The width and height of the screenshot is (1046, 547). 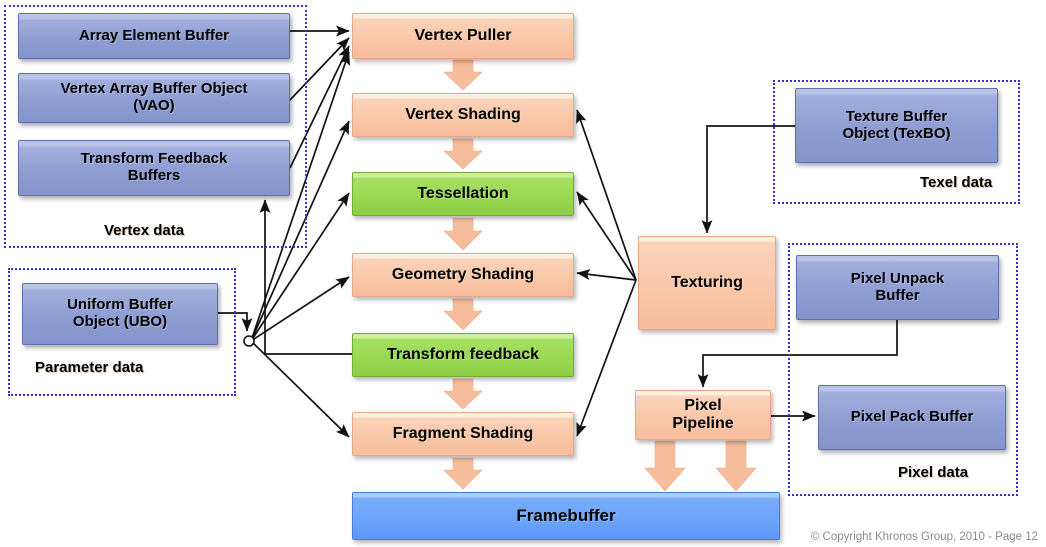 I want to click on node-vertex-array-buffer-object: Vertex Array Buffer Object (VAO), so click(x=154, y=98).